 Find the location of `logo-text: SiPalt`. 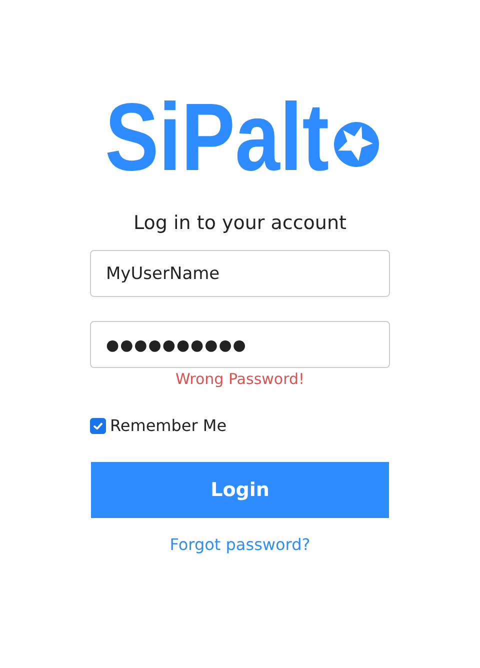

logo-text: SiPalt is located at coordinates (217, 138).